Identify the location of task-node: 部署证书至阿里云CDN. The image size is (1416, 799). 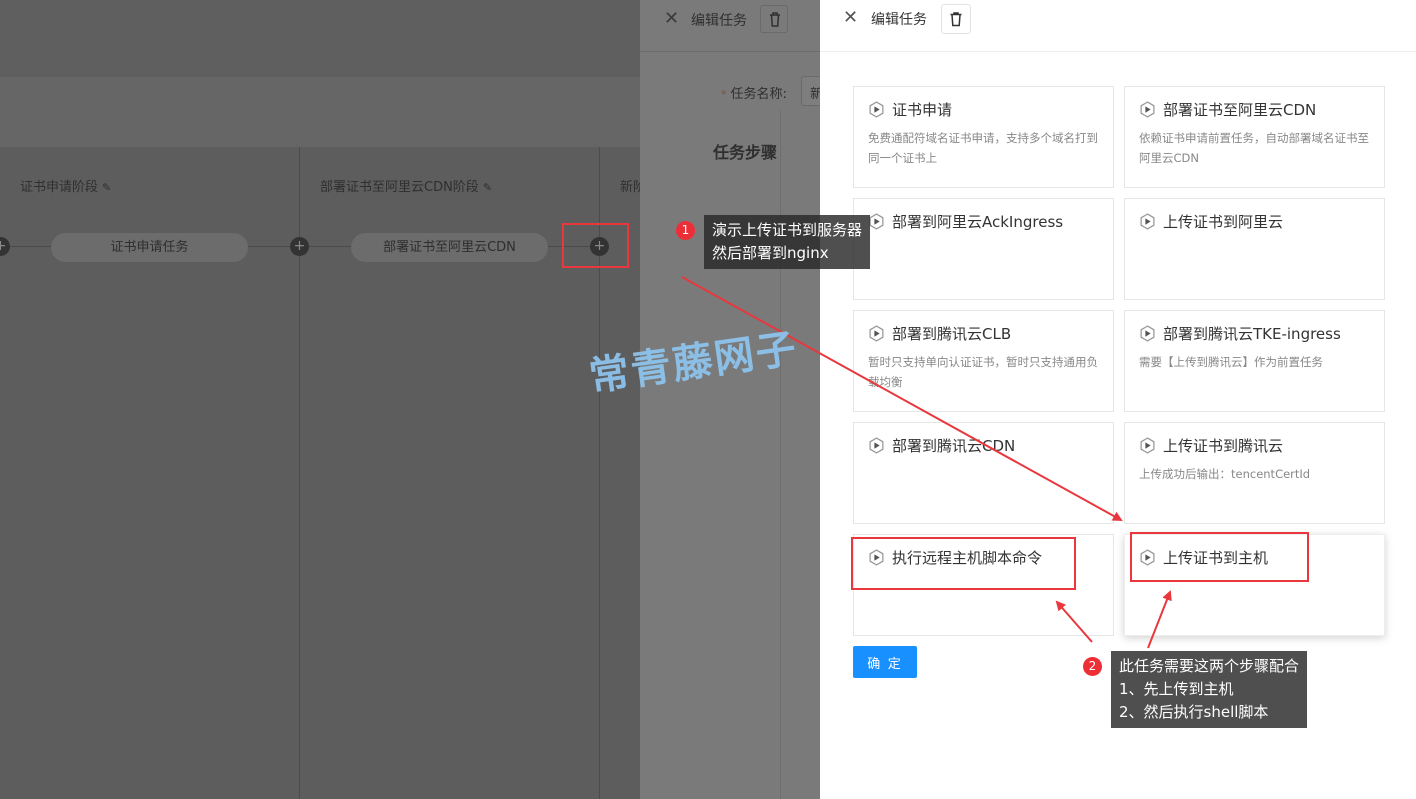
(449, 247).